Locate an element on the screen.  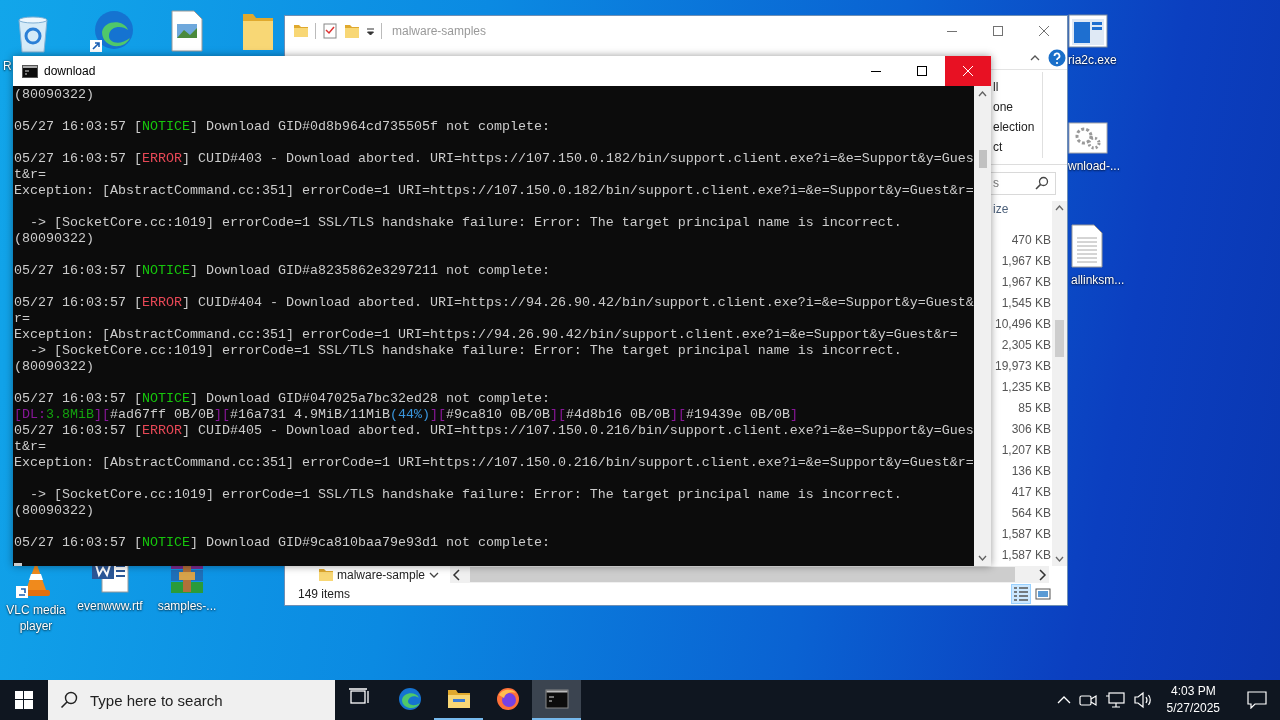
collapse-icon is located at coordinates (1035, 57).